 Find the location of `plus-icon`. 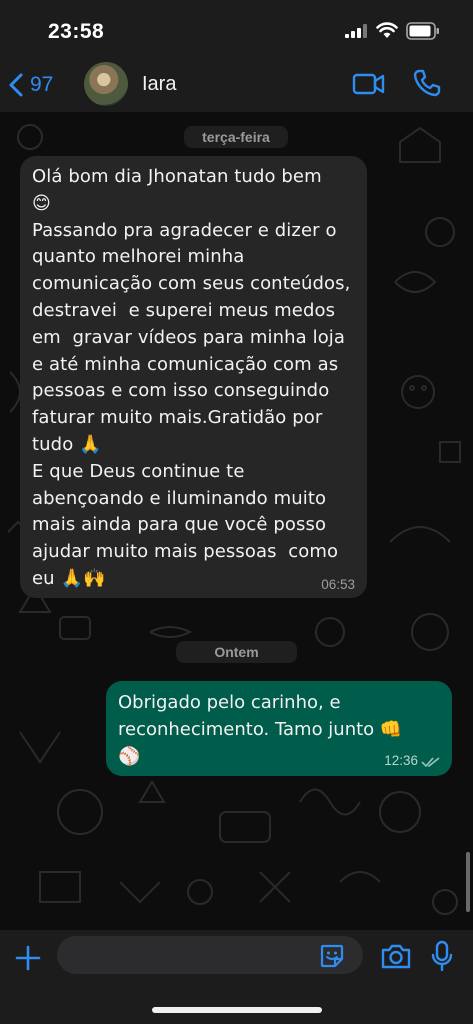

plus-icon is located at coordinates (28, 958).